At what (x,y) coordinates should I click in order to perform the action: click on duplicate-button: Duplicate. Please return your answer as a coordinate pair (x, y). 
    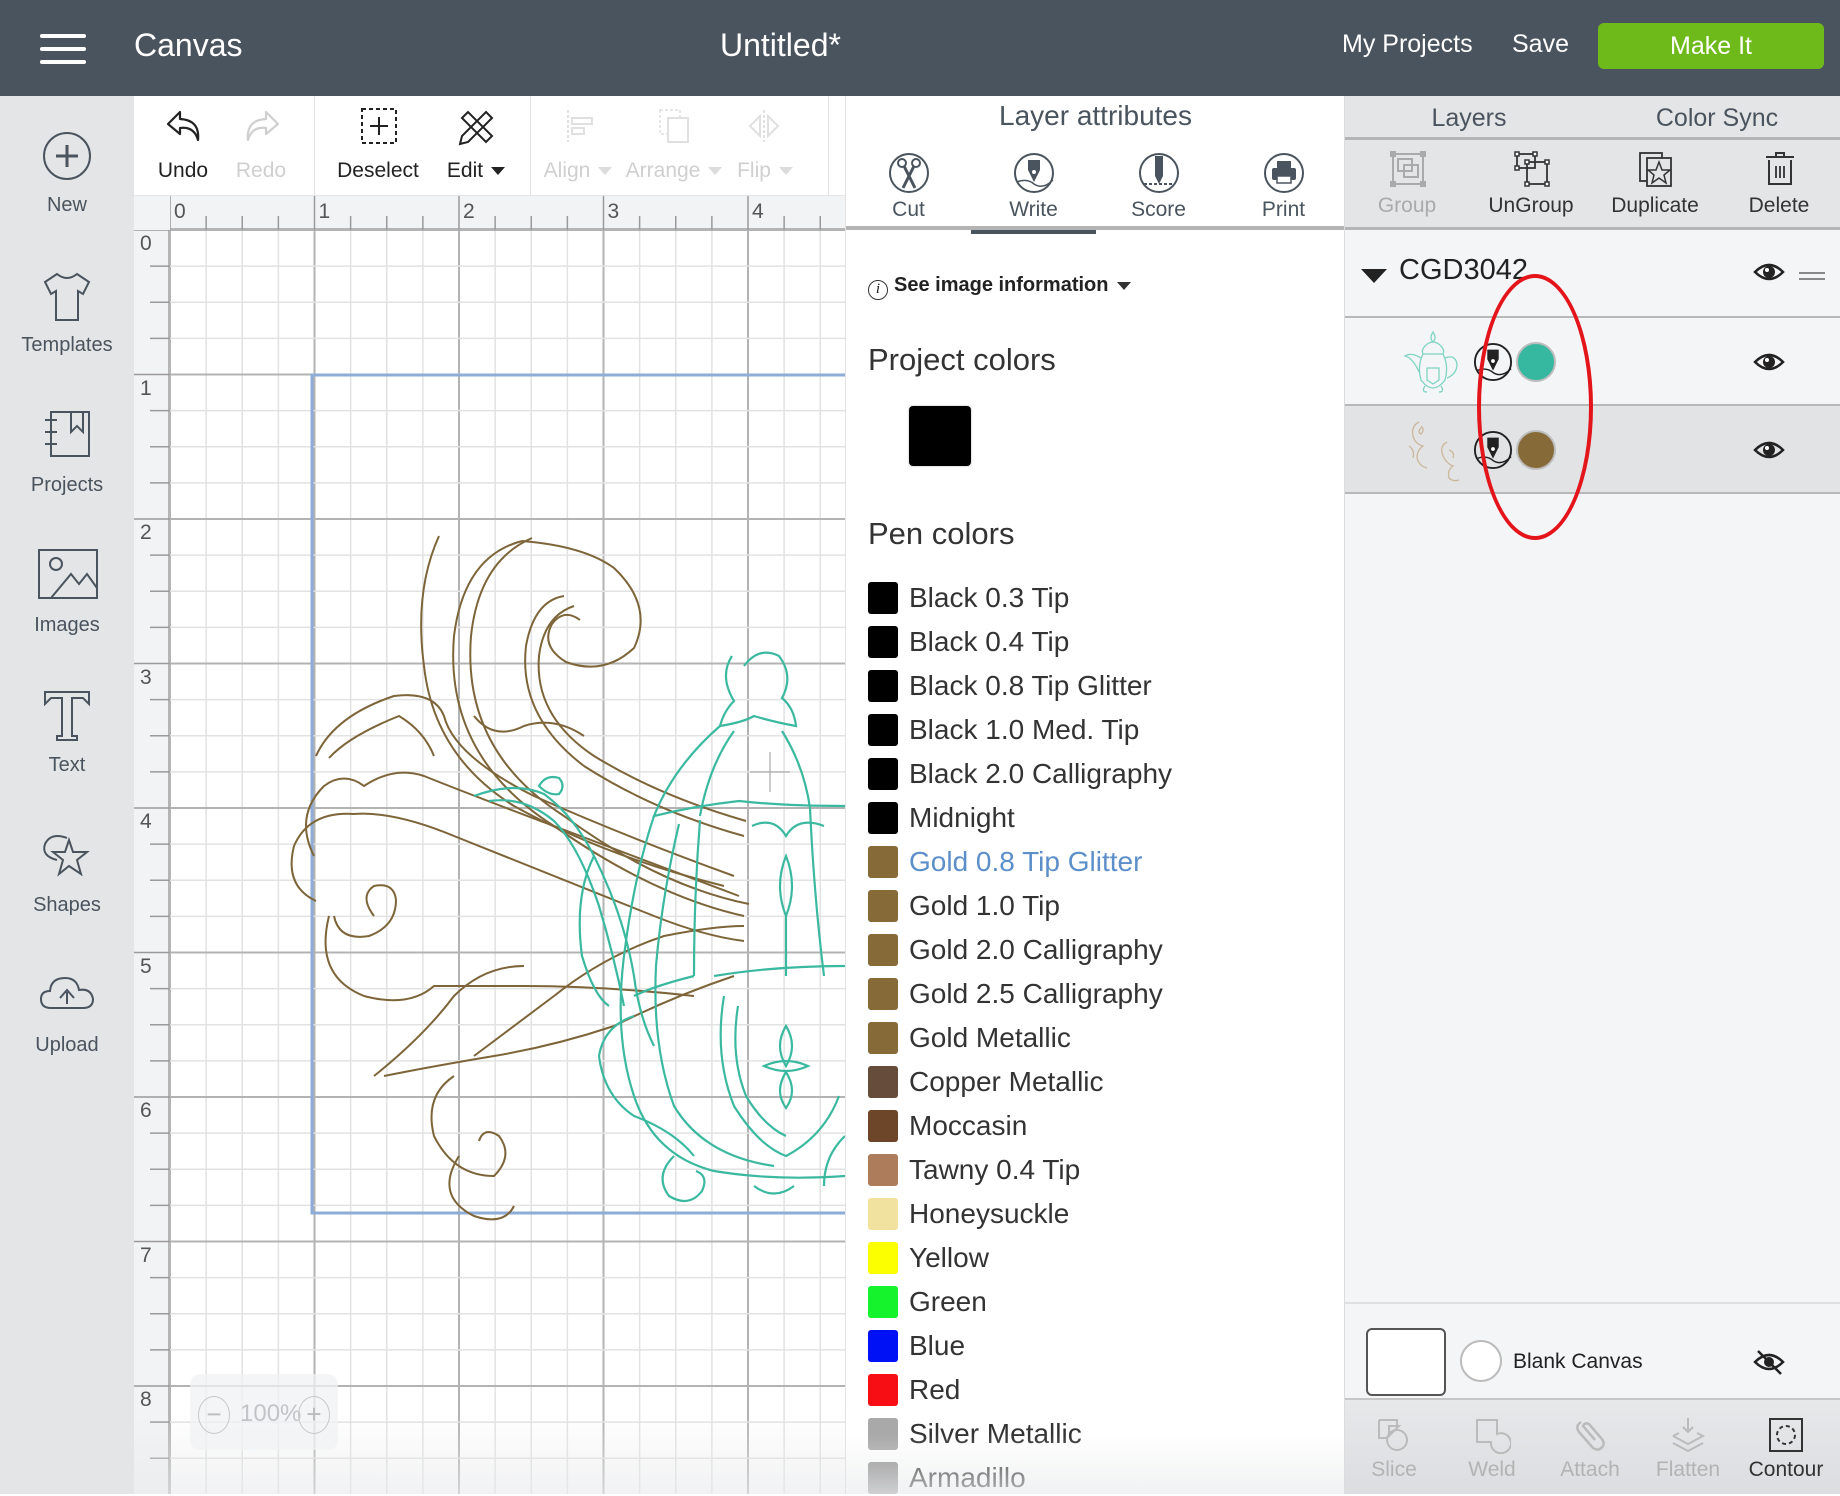
    Looking at the image, I should click on (1655, 185).